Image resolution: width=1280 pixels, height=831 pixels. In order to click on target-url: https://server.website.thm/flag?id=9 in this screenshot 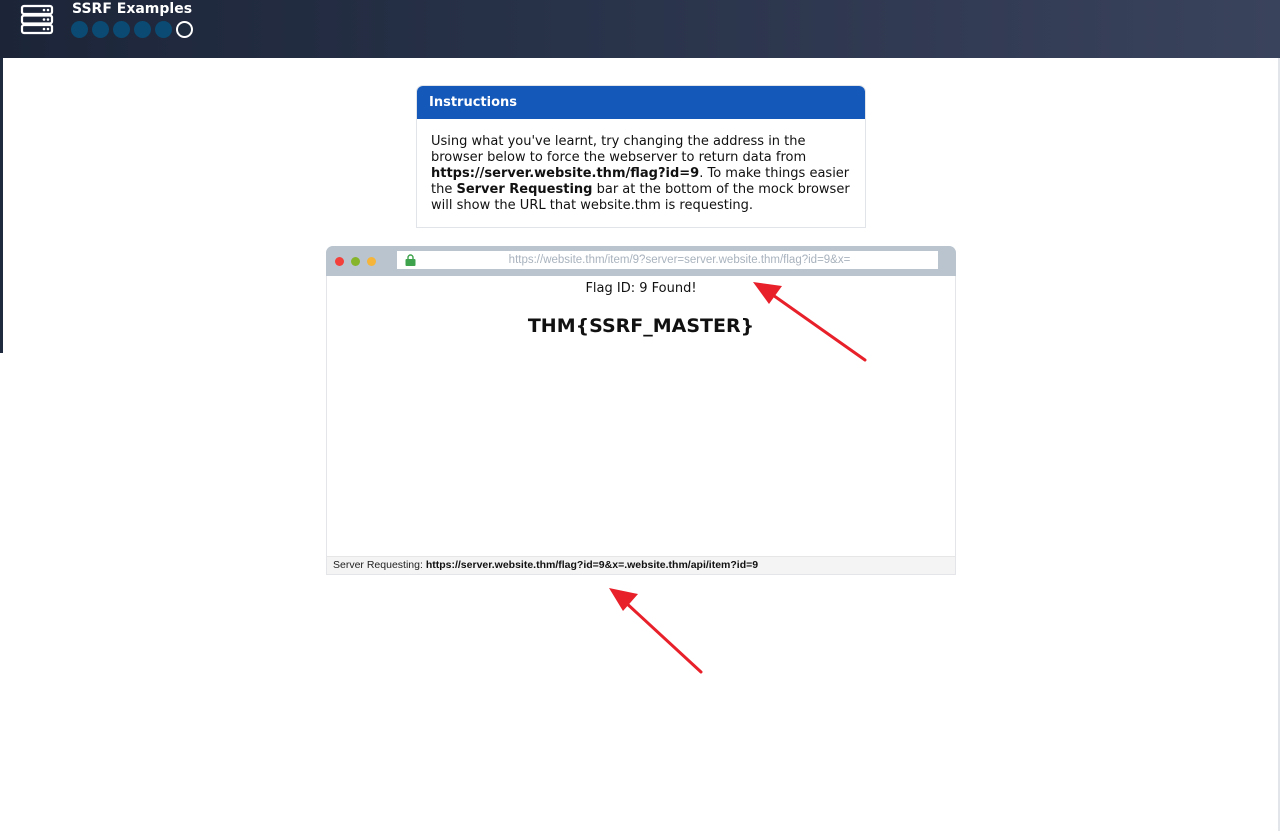, I will do `click(565, 173)`.